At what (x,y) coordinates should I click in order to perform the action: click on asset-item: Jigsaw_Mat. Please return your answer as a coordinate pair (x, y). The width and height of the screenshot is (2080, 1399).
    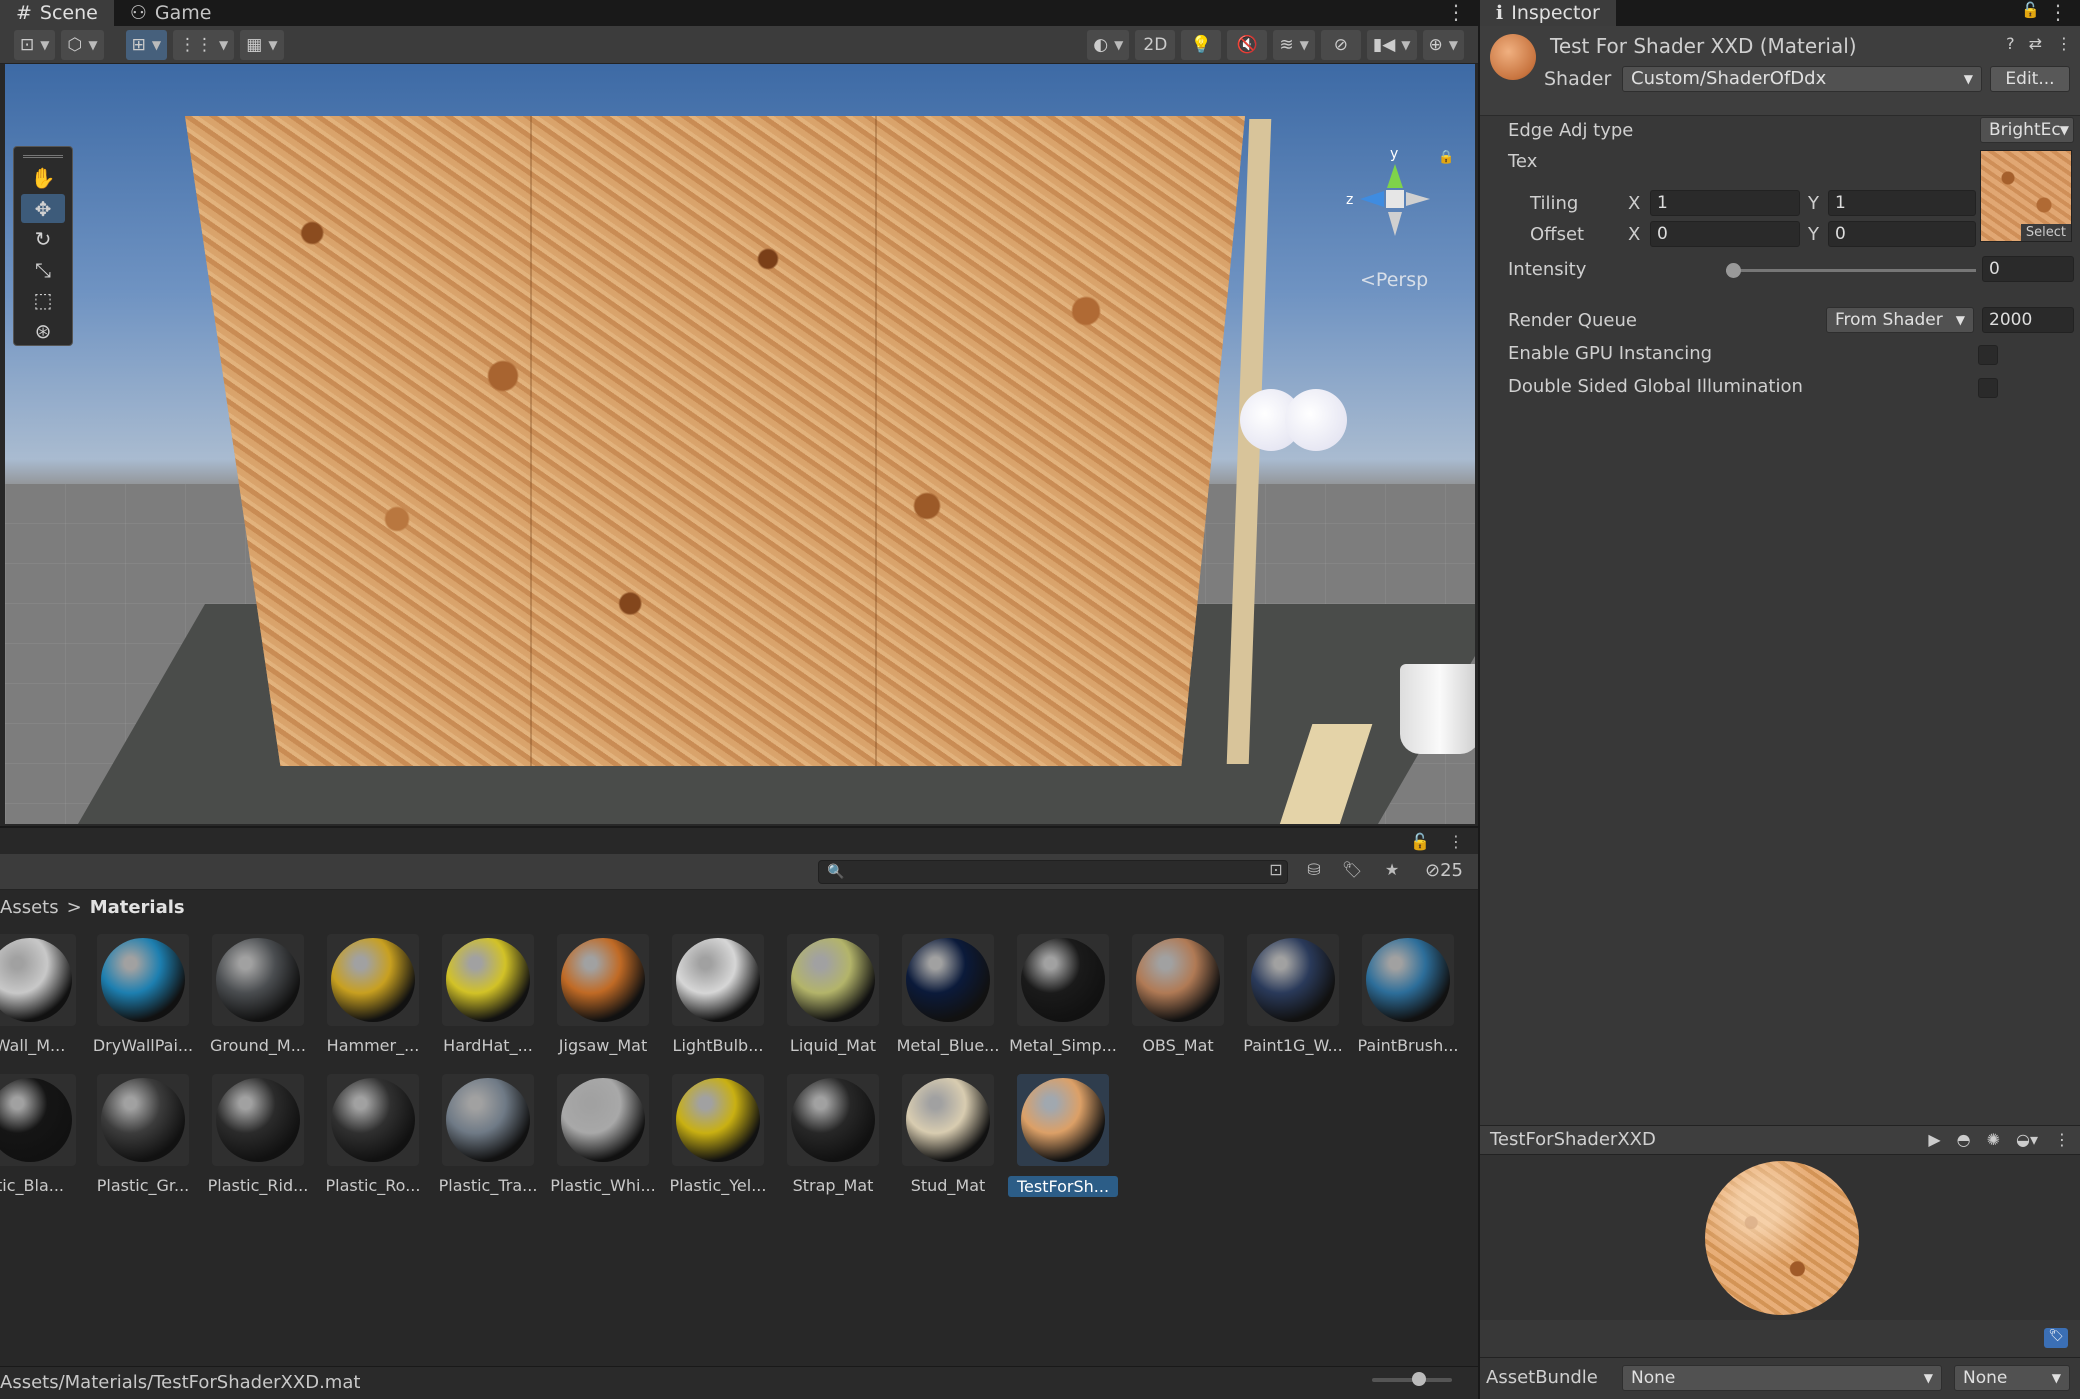
    Looking at the image, I should click on (603, 995).